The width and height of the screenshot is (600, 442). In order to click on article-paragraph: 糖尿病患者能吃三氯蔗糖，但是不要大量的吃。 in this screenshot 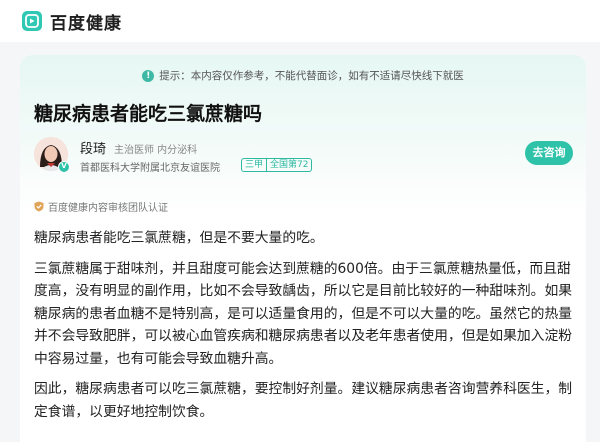, I will do `click(179, 238)`.